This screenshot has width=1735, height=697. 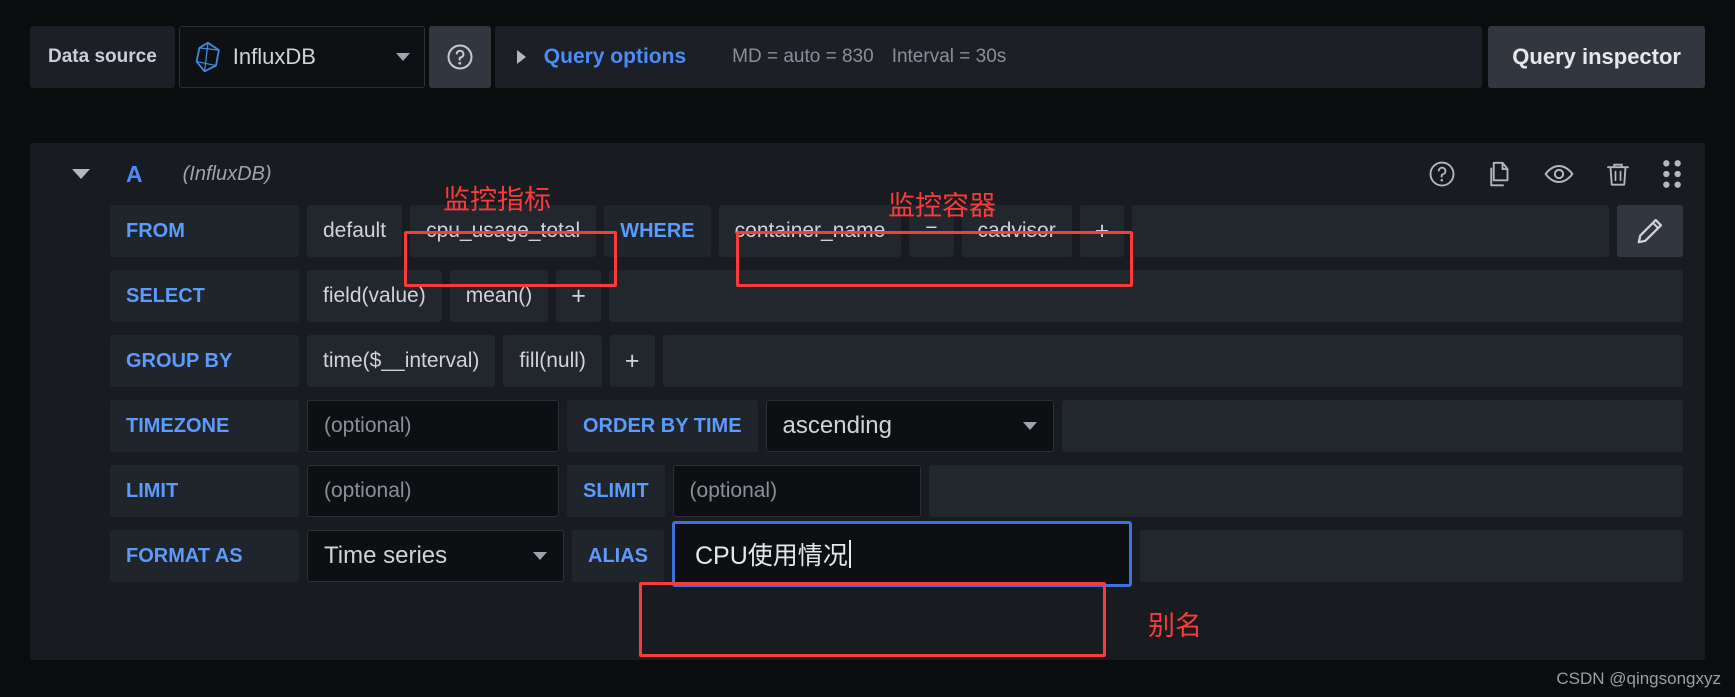 I want to click on pencil-icon, so click(x=1650, y=231).